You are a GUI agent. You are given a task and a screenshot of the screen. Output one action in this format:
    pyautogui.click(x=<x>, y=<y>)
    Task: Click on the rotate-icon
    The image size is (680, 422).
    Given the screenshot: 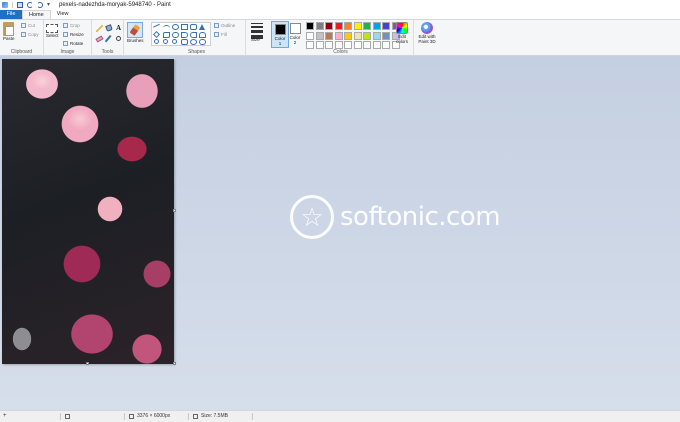 What is the action you would take?
    pyautogui.click(x=65, y=43)
    